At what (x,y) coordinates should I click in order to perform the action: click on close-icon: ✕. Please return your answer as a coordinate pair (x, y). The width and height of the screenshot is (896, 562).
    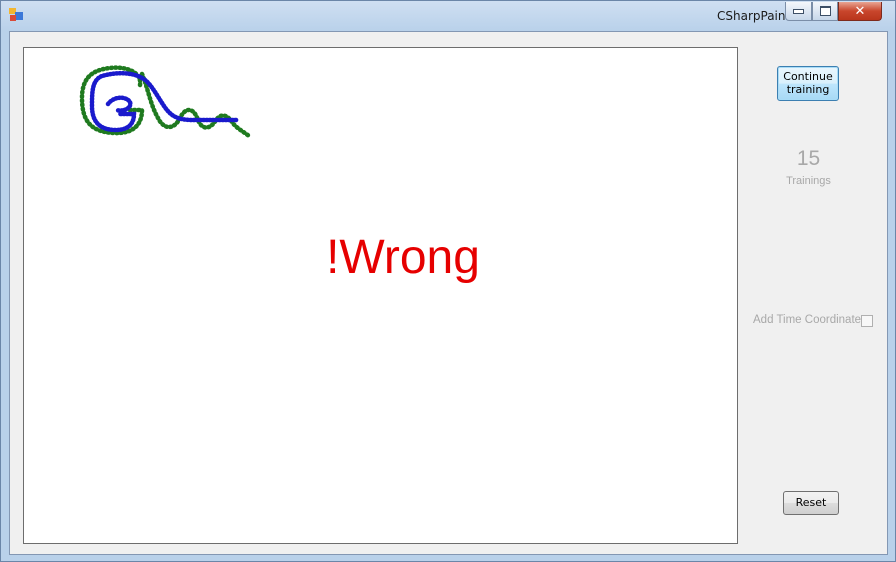
    Looking at the image, I should click on (860, 11).